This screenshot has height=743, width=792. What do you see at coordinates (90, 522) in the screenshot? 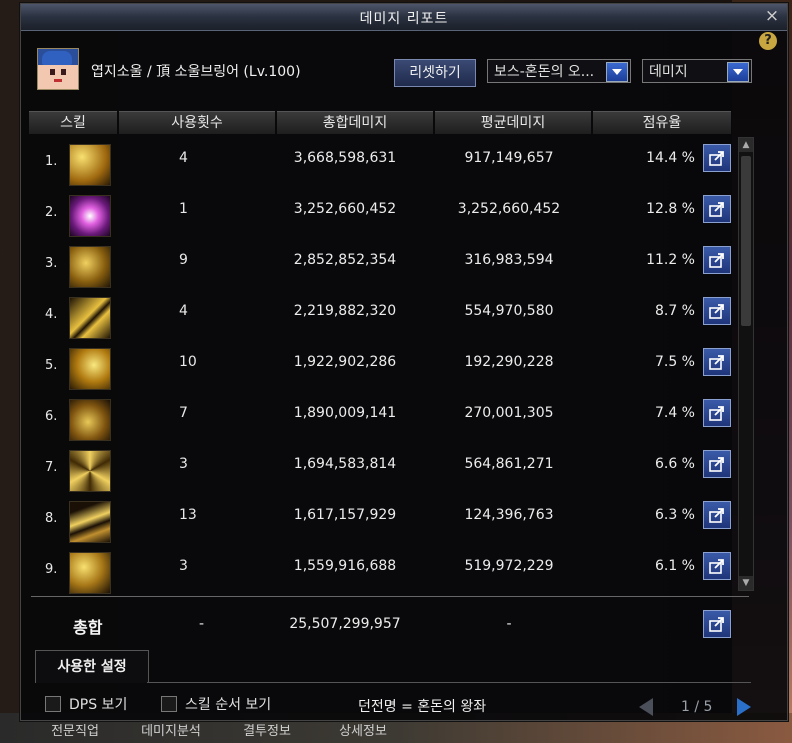
I see `skill-dash-icon` at bounding box center [90, 522].